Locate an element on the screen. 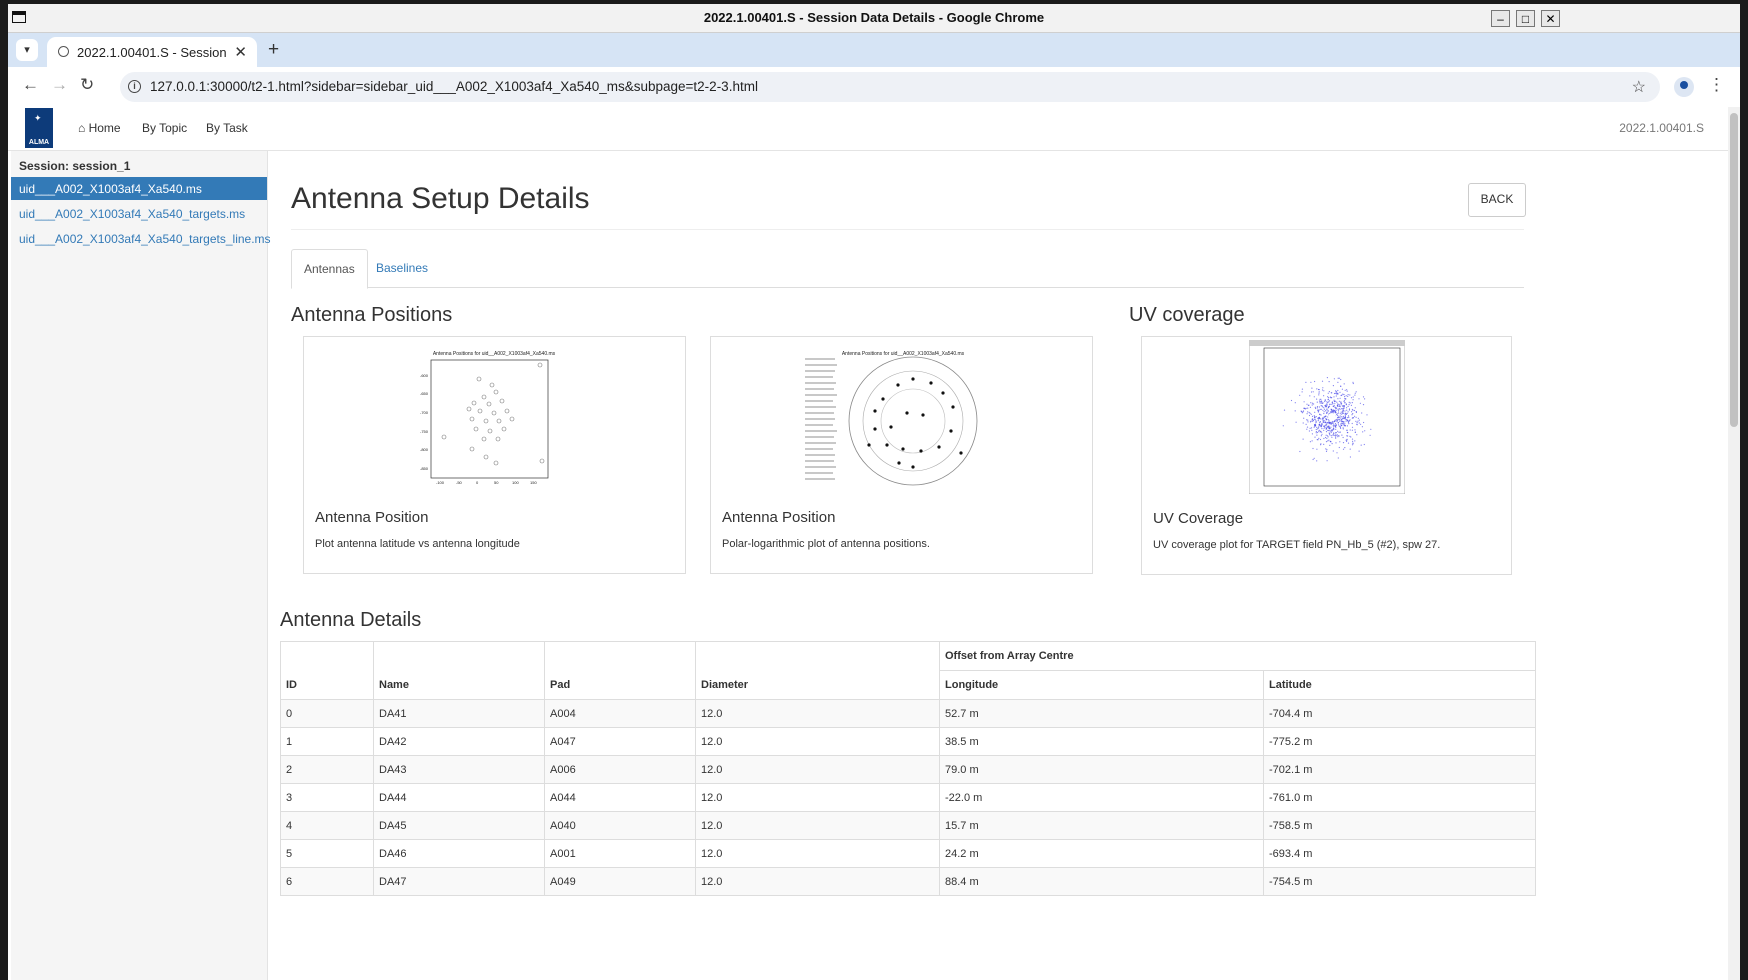 The height and width of the screenshot is (980, 1748). table-cell: 52.7 m is located at coordinates (1101, 713).